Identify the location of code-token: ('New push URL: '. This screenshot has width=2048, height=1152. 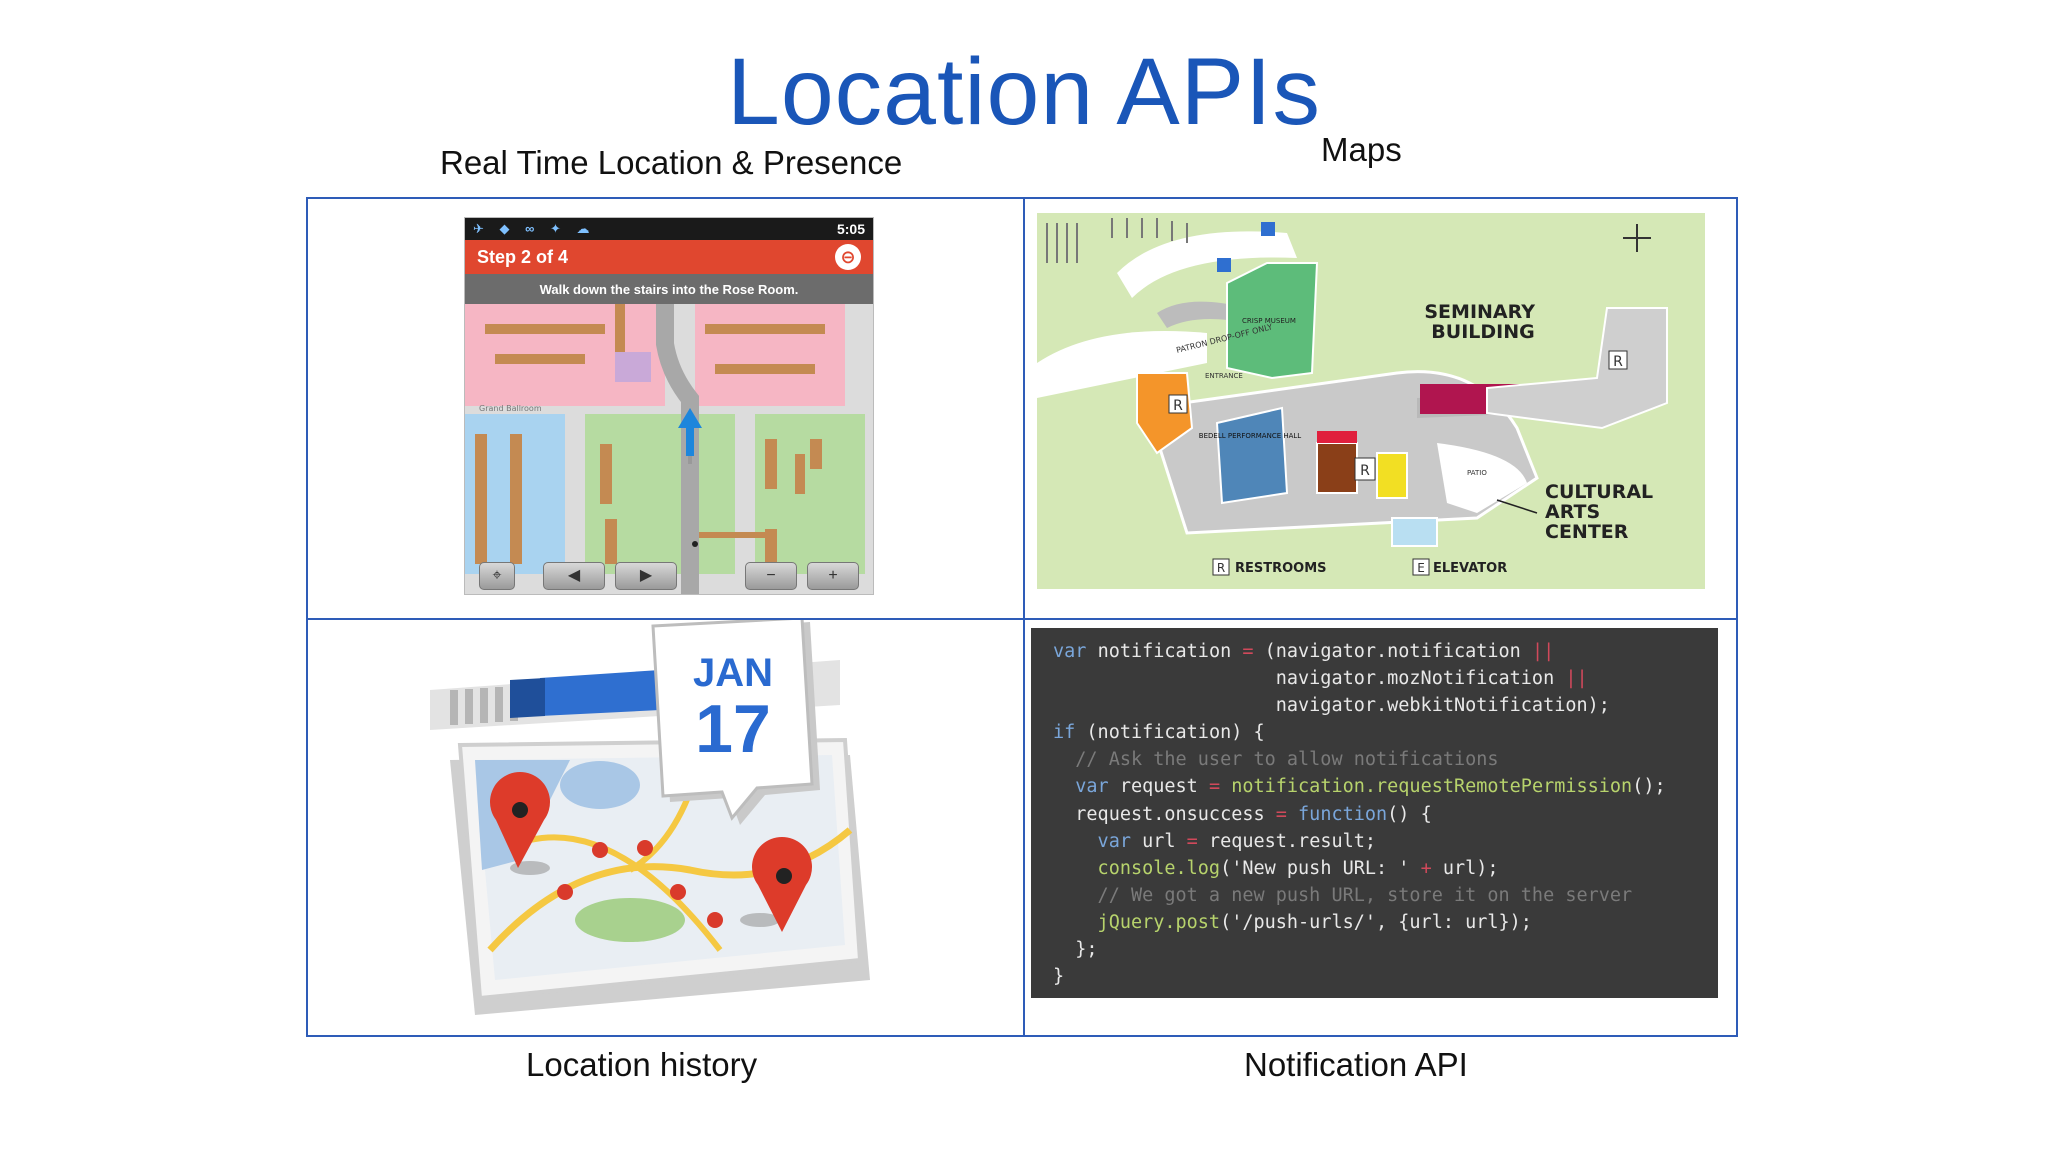
(1320, 868).